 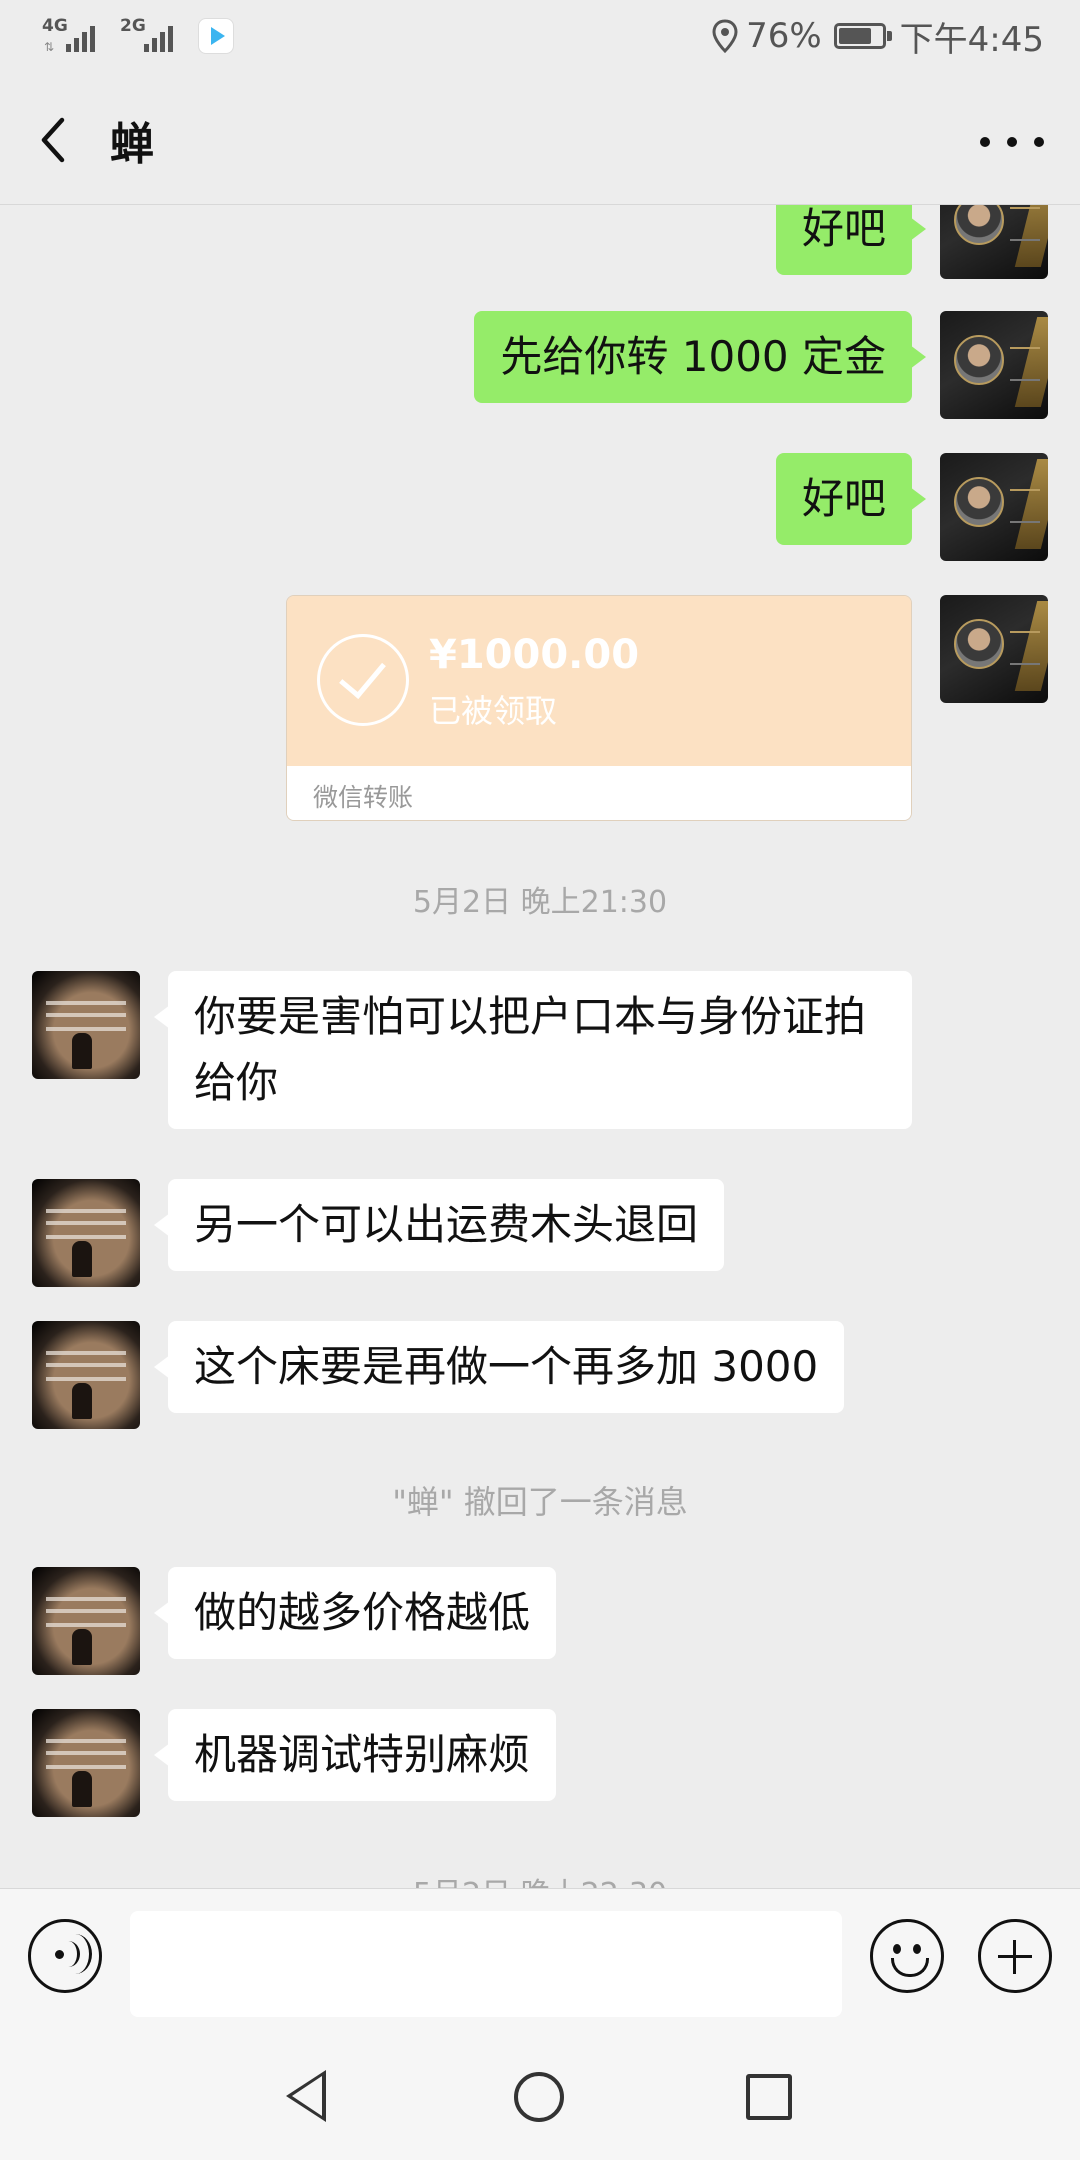 I want to click on emoji-icon, so click(x=907, y=1956).